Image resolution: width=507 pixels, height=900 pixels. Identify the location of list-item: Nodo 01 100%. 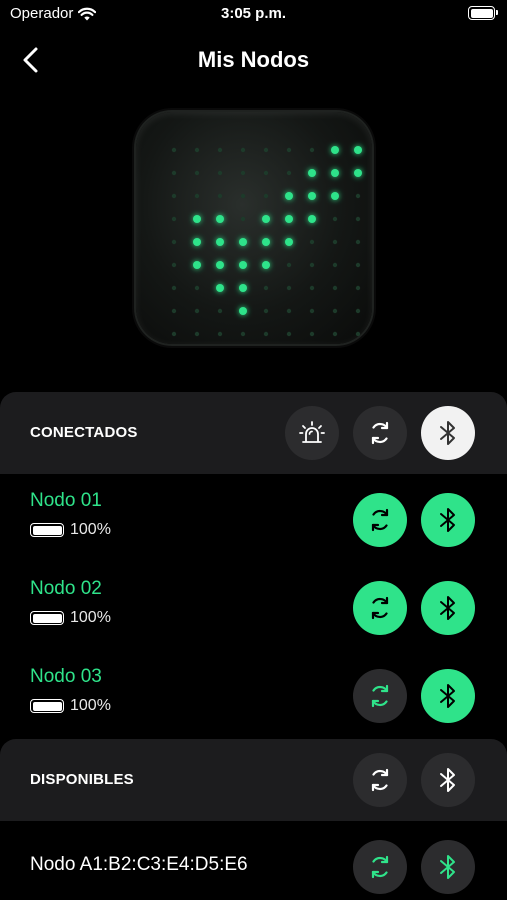
(253, 522).